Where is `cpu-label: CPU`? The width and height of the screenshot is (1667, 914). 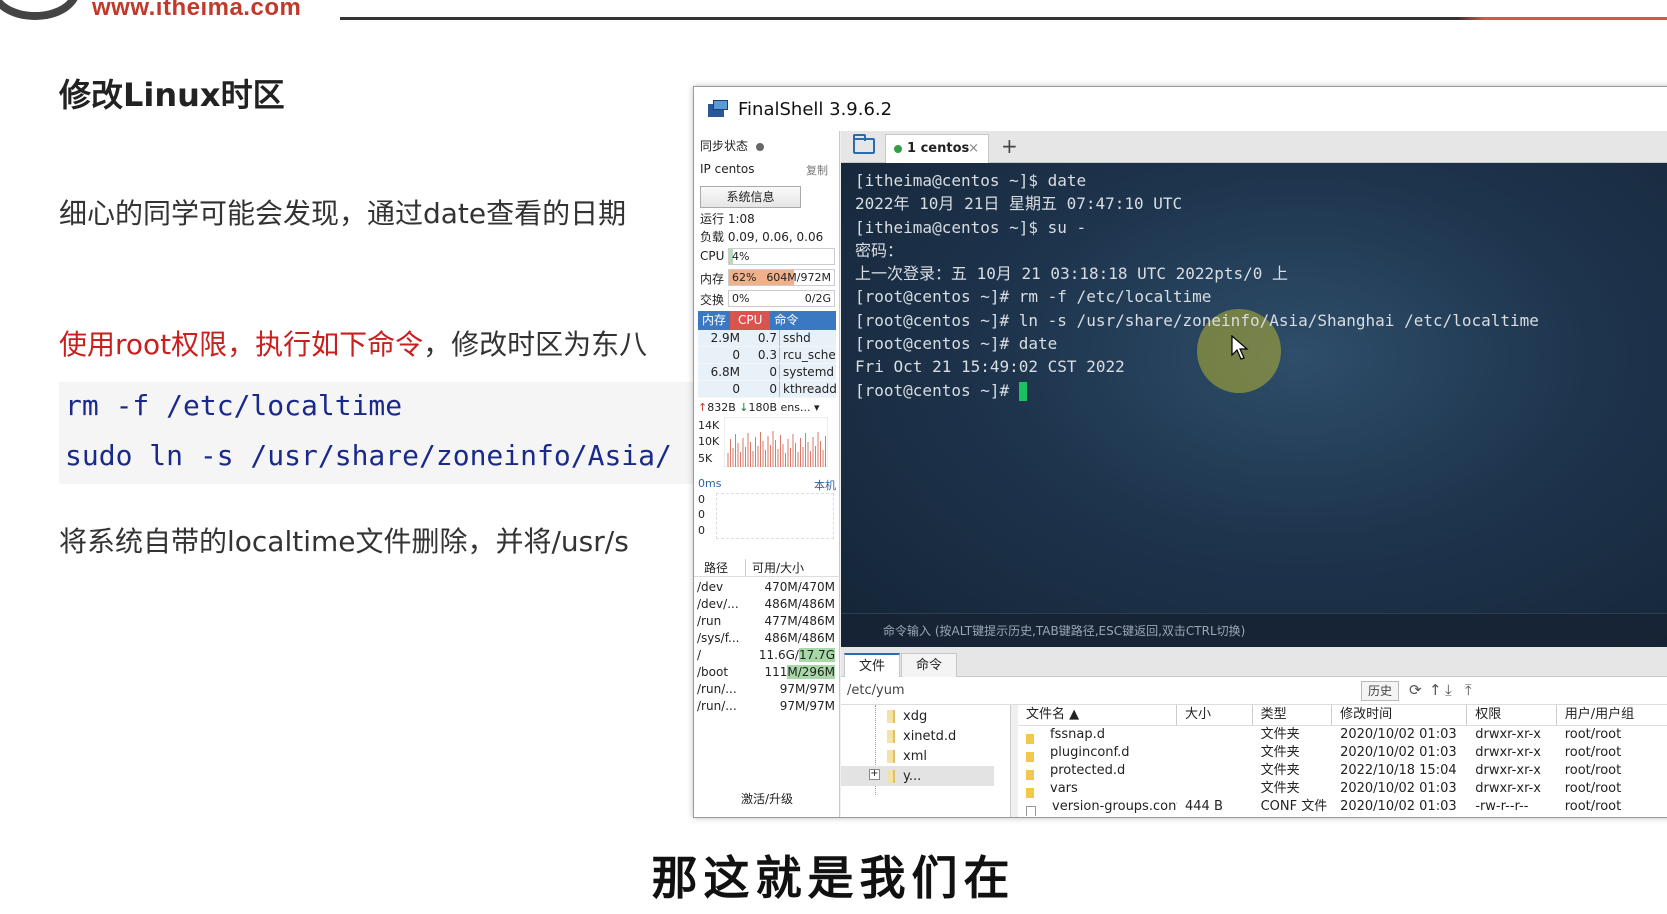
cpu-label: CPU is located at coordinates (712, 256).